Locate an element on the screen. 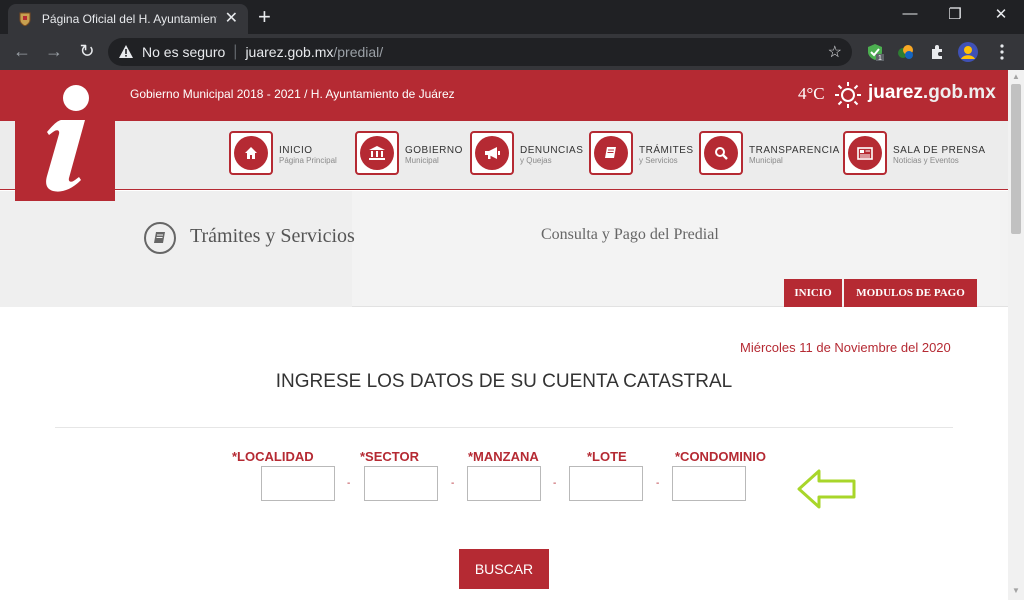  government-building-icon is located at coordinates (377, 153).